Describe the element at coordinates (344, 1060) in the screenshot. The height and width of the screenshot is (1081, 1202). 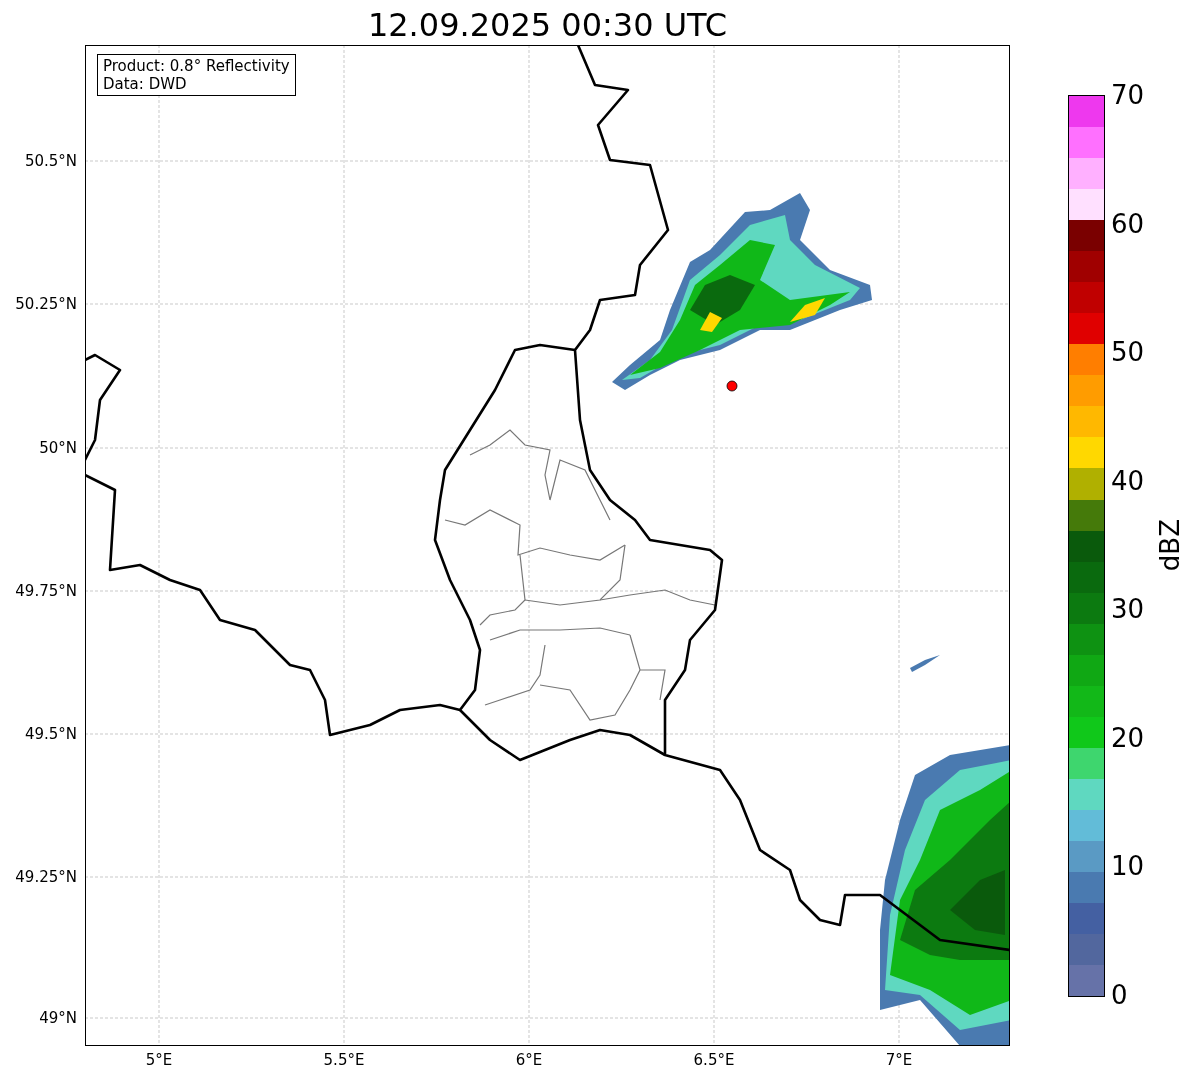
I see `longitude-label: 5.5°E` at that location.